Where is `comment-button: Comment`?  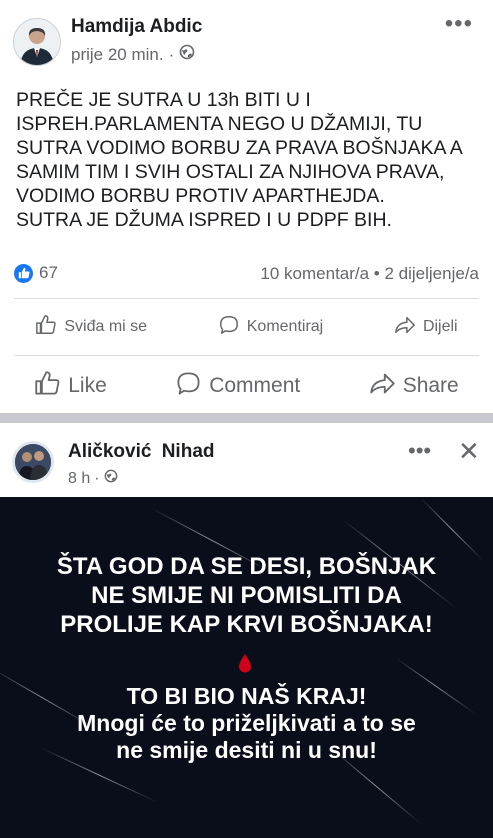 comment-button: Comment is located at coordinates (237, 386).